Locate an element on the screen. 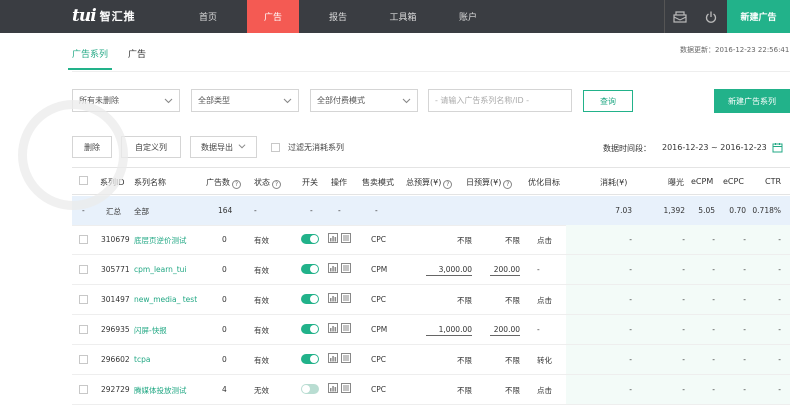  logo: tui 智汇推 is located at coordinates (104, 16).